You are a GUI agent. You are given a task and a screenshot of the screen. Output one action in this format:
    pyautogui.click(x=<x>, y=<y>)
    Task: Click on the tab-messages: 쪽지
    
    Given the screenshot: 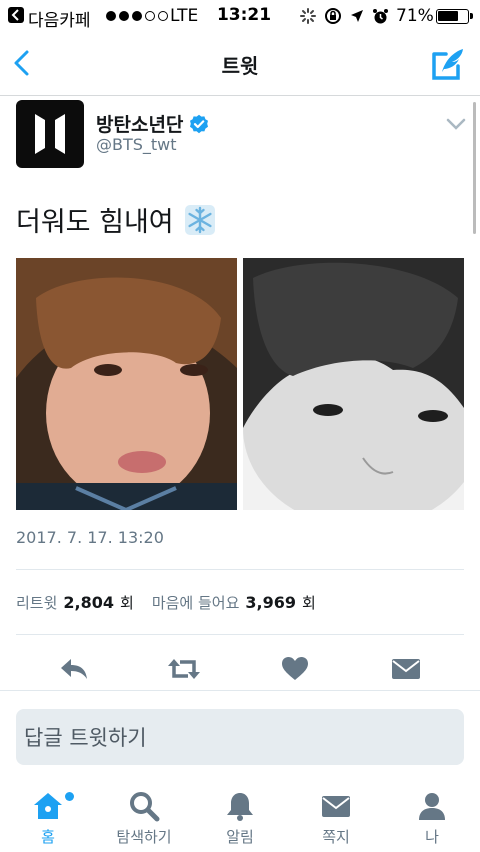 What is the action you would take?
    pyautogui.click(x=336, y=818)
    